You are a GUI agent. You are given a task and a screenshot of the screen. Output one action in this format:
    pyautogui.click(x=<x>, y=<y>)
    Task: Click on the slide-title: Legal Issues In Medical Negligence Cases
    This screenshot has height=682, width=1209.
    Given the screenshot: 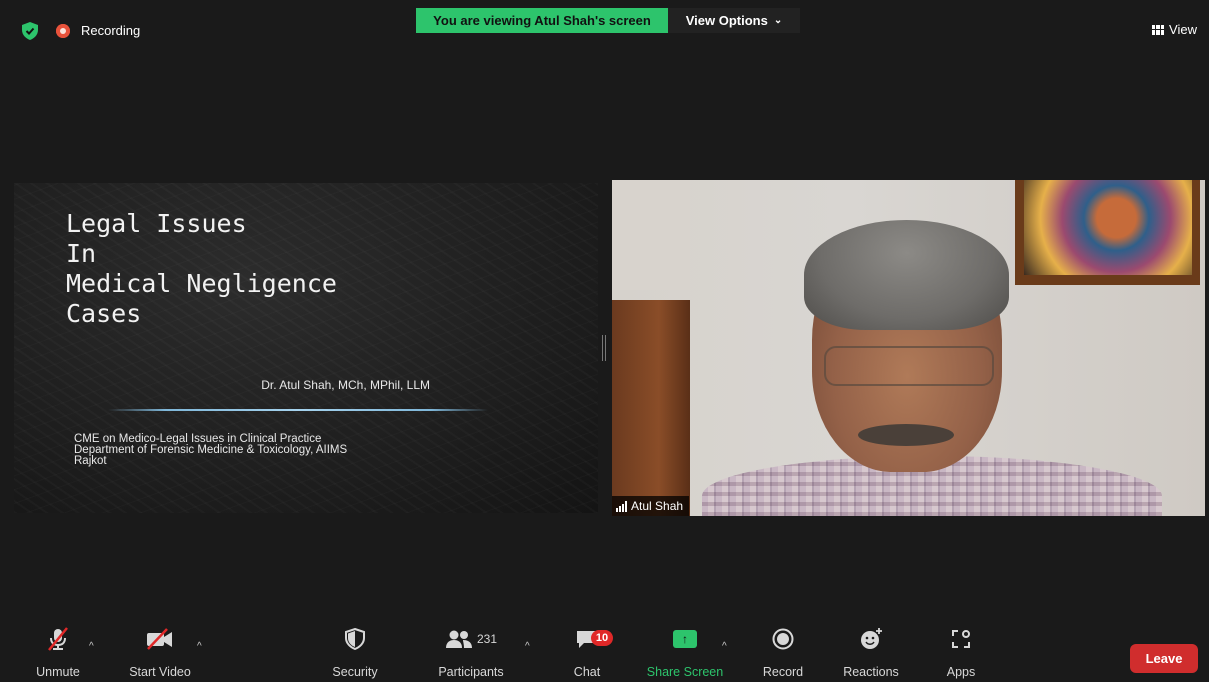 What is the action you would take?
    pyautogui.click(x=201, y=269)
    